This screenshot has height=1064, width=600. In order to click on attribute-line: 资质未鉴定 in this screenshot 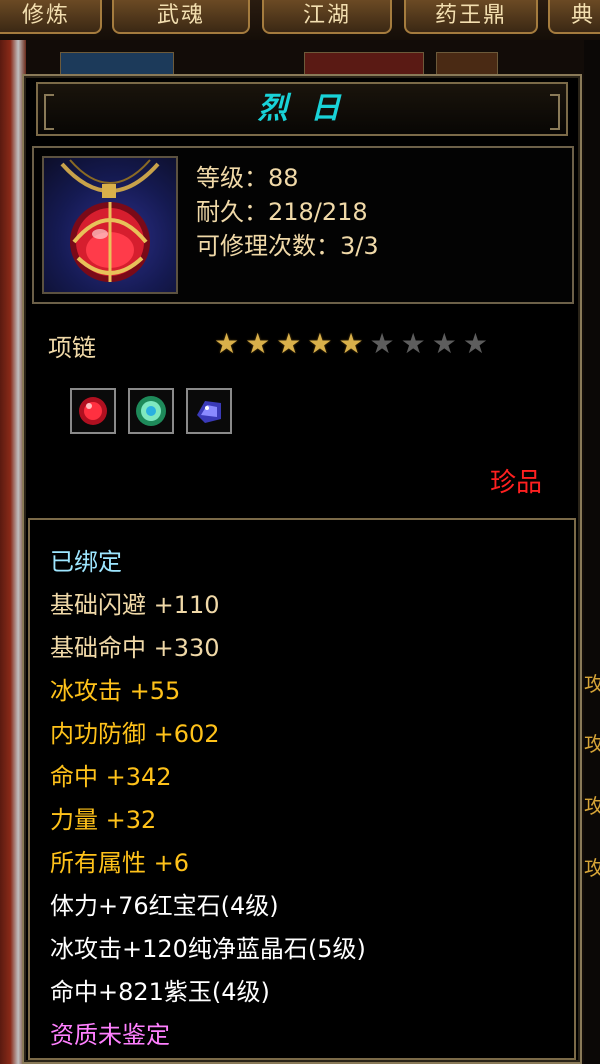, I will do `click(110, 1035)`.